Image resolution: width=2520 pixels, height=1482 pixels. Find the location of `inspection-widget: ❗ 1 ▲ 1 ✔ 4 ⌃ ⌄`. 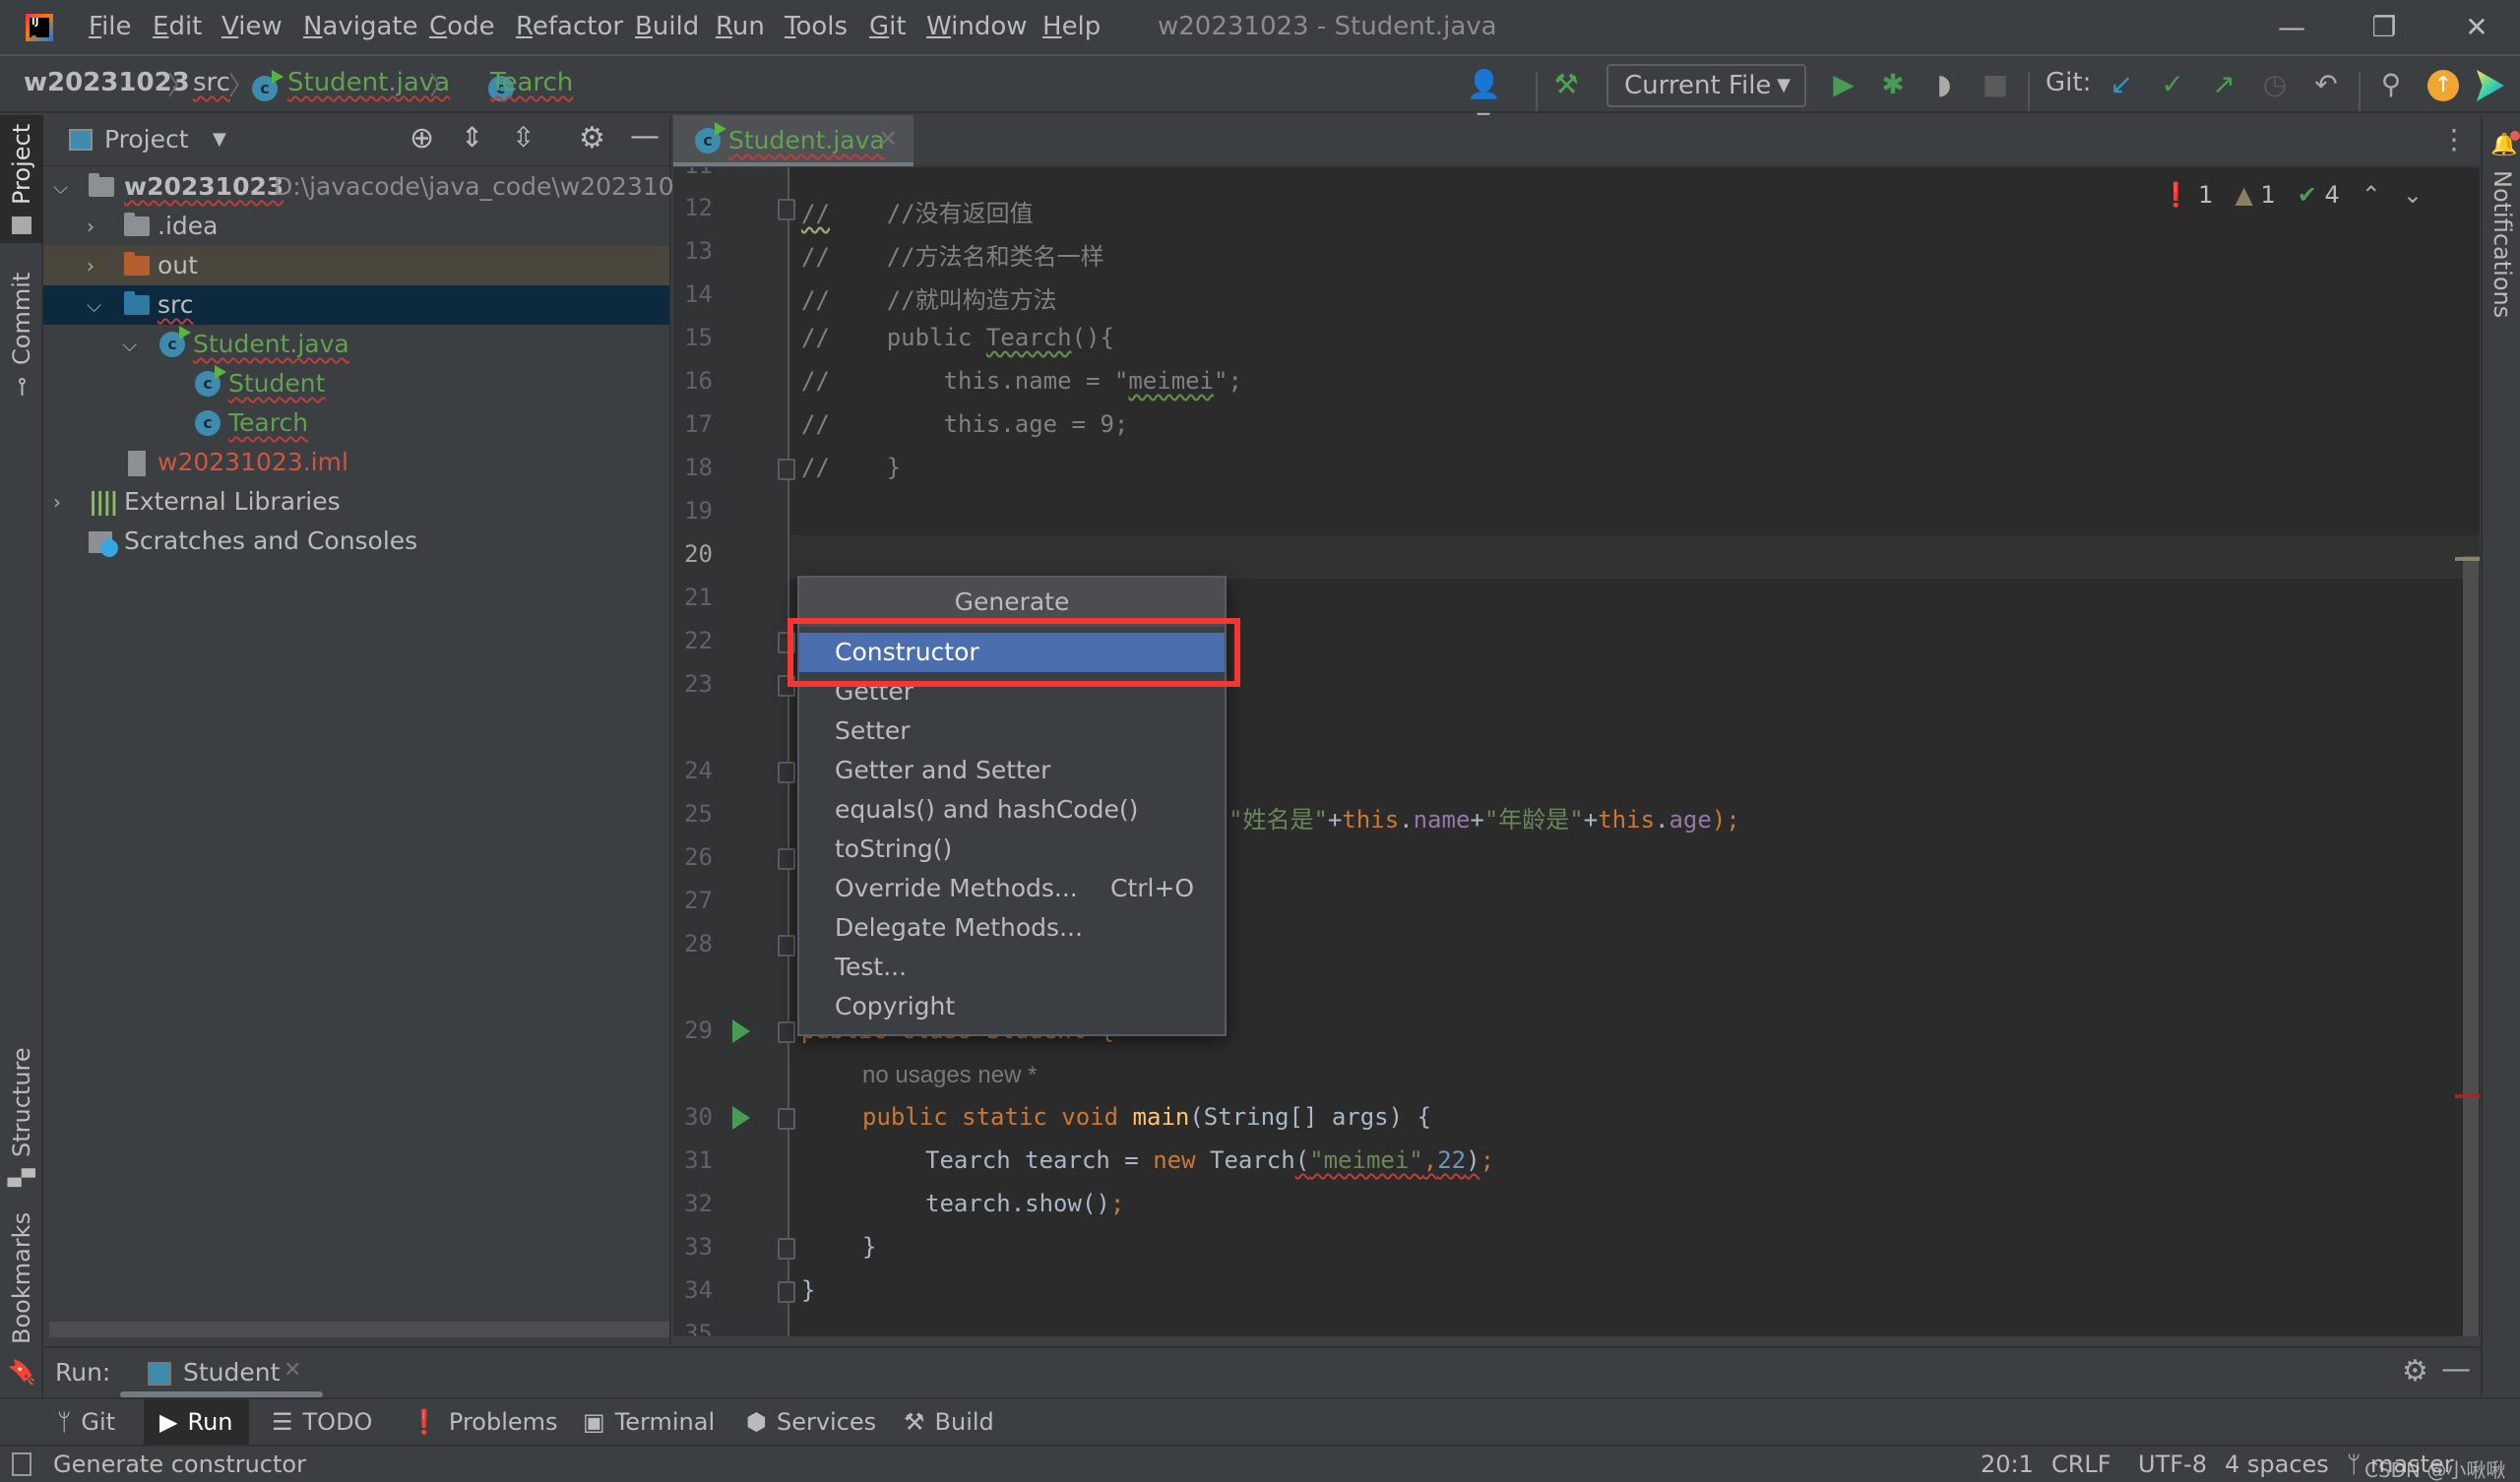

inspection-widget: ❗ 1 ▲ 1 ✔ 4 ⌃ ⌄ is located at coordinates (2292, 195).